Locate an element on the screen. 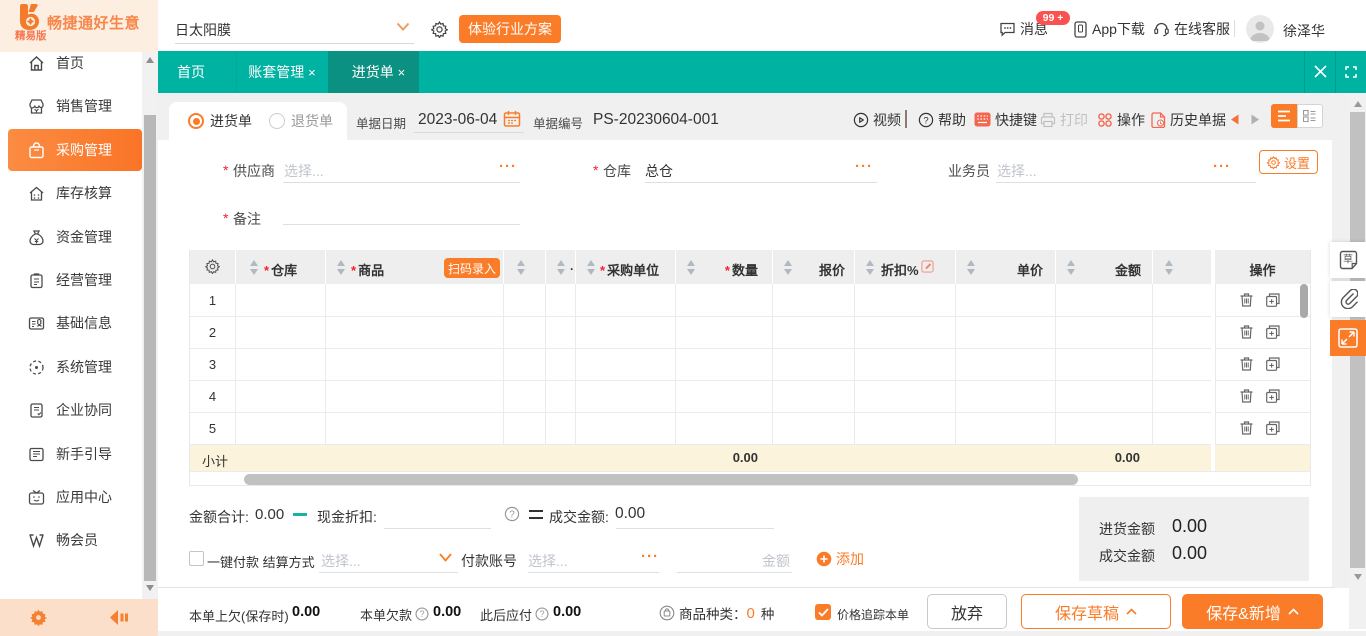 This screenshot has height=636, width=1366. svg-text: 草 is located at coordinates (1348, 260).